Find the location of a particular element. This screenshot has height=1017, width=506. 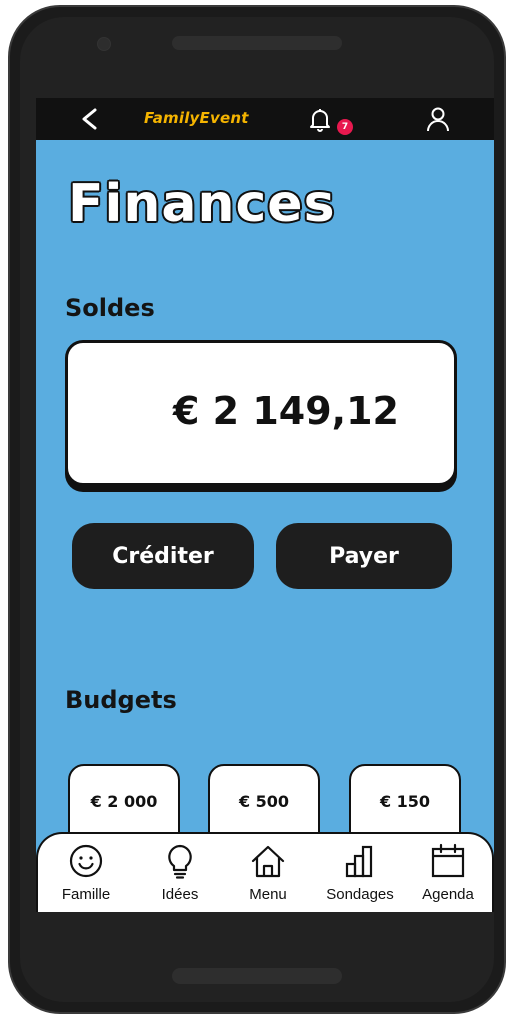

tab-idees: Idées is located at coordinates (180, 872).